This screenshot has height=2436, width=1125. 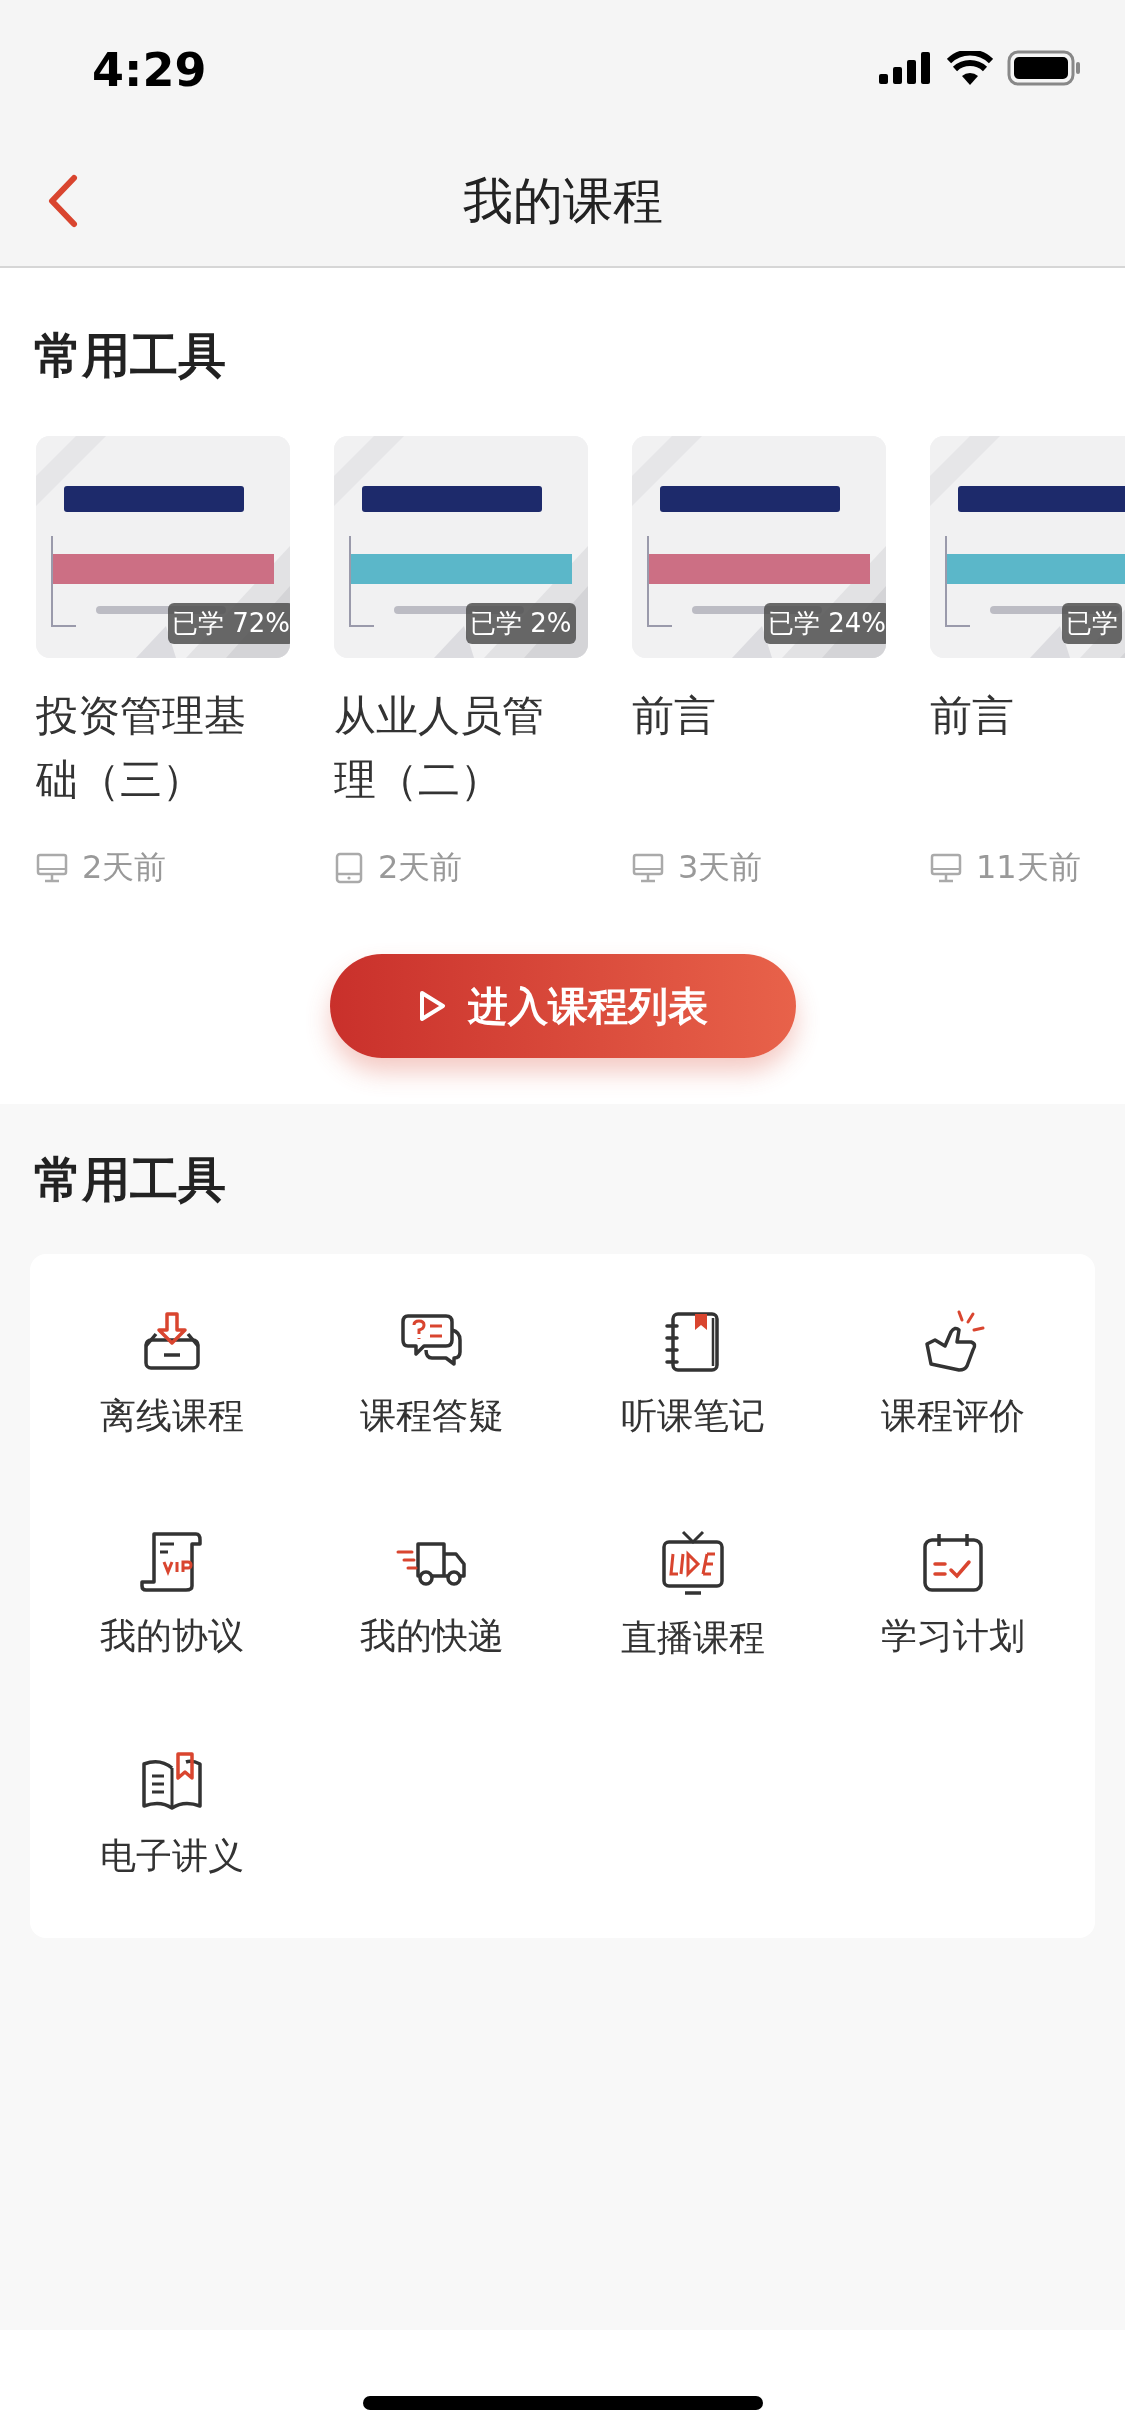 I want to click on progress-badge: 已学, so click(x=1092, y=623).